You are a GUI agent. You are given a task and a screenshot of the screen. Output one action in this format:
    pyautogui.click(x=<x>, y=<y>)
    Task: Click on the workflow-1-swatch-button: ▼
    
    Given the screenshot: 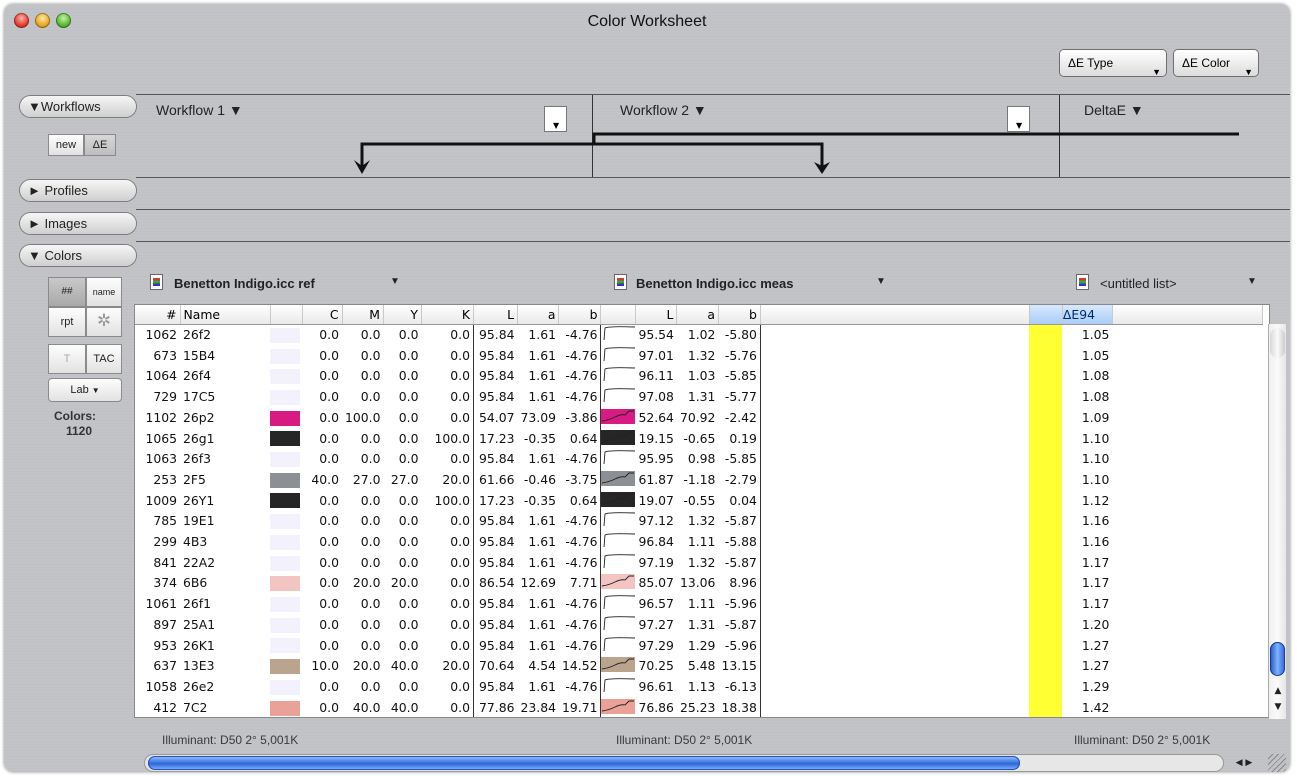 What is the action you would take?
    pyautogui.click(x=555, y=119)
    